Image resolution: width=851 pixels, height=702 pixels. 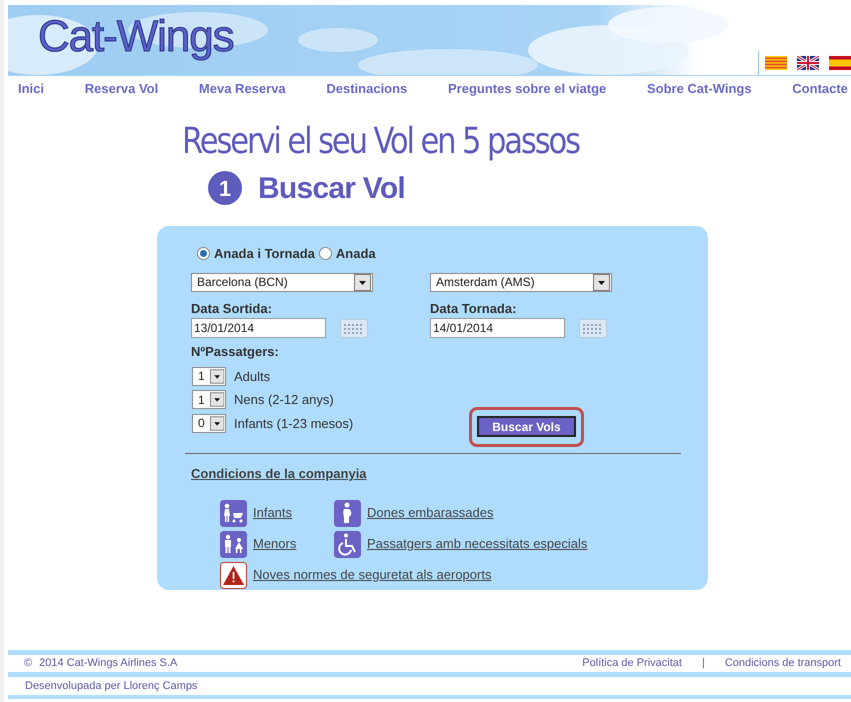 What do you see at coordinates (272, 513) in the screenshot?
I see `condition-link: Infants` at bounding box center [272, 513].